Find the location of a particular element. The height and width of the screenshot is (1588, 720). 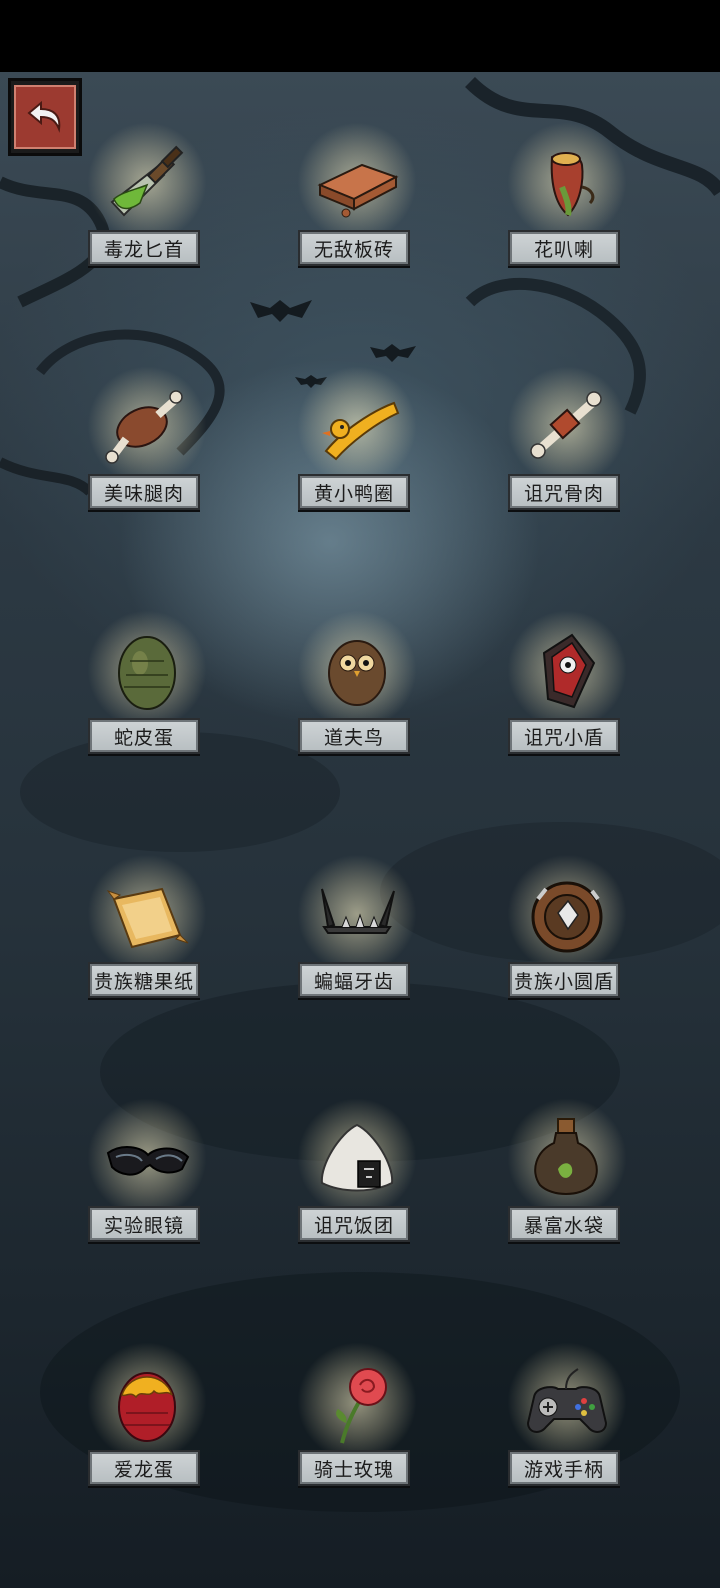

item-label: 蝙蝠牙齿 is located at coordinates (354, 980).